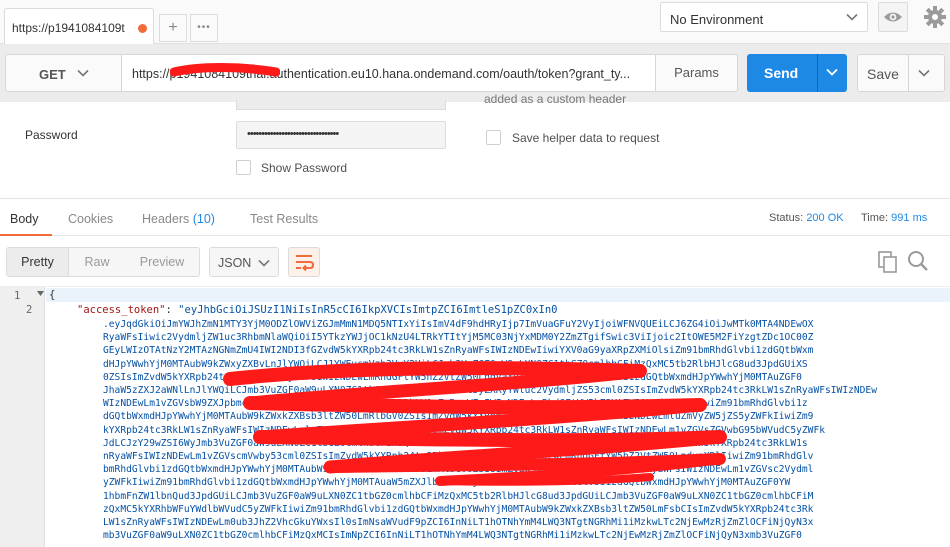 This screenshot has width=950, height=547. Describe the element at coordinates (173, 28) in the screenshot. I see `new-tab-button: +` at that location.